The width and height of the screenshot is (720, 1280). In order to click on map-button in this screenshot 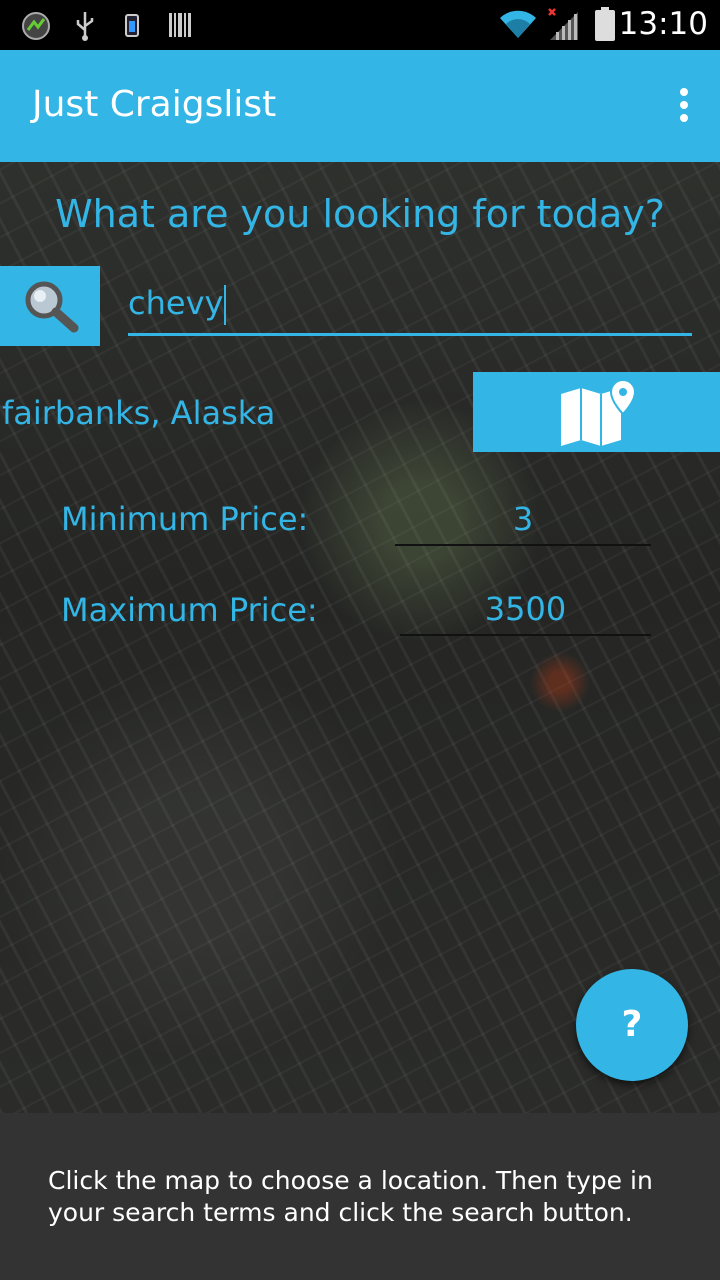, I will do `click(596, 412)`.